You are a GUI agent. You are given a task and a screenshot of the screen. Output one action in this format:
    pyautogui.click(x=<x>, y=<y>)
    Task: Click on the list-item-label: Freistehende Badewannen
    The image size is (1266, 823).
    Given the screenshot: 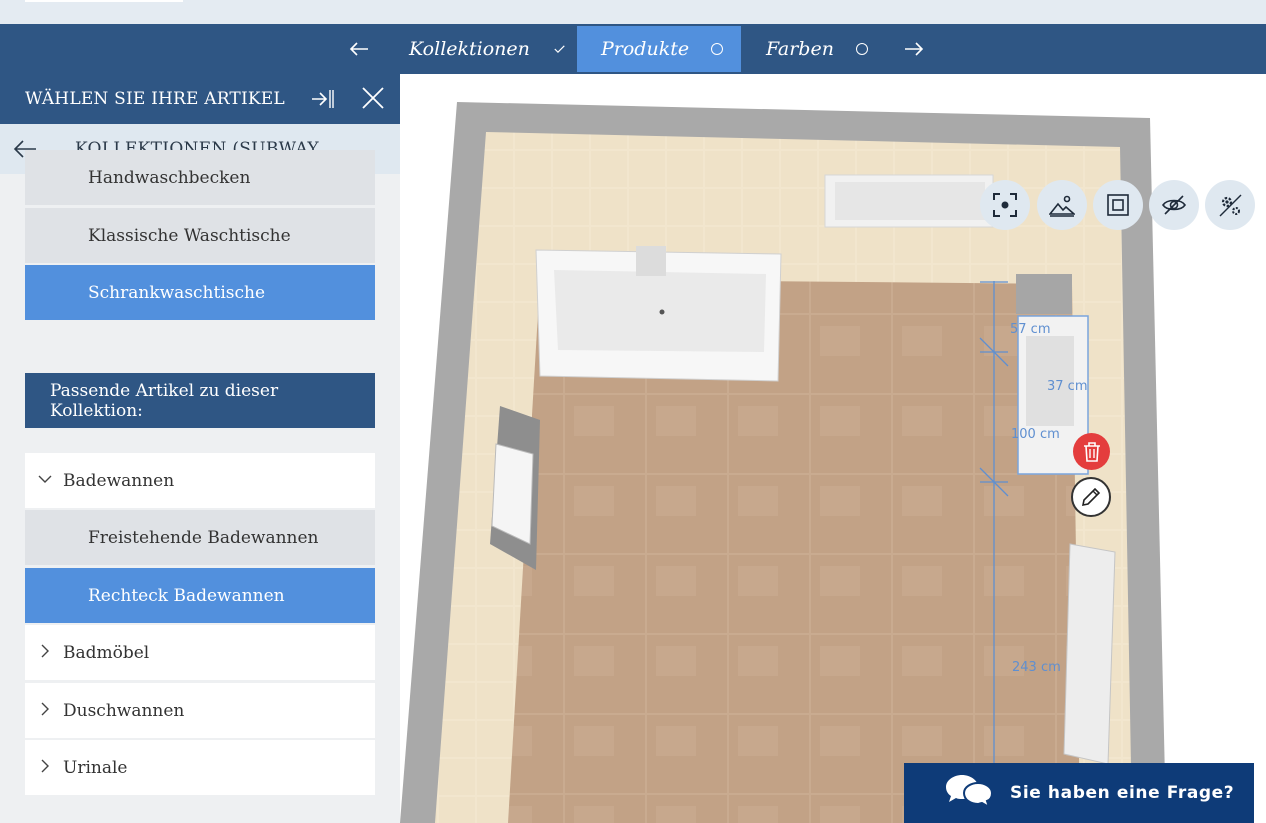 What is the action you would take?
    pyautogui.click(x=203, y=537)
    